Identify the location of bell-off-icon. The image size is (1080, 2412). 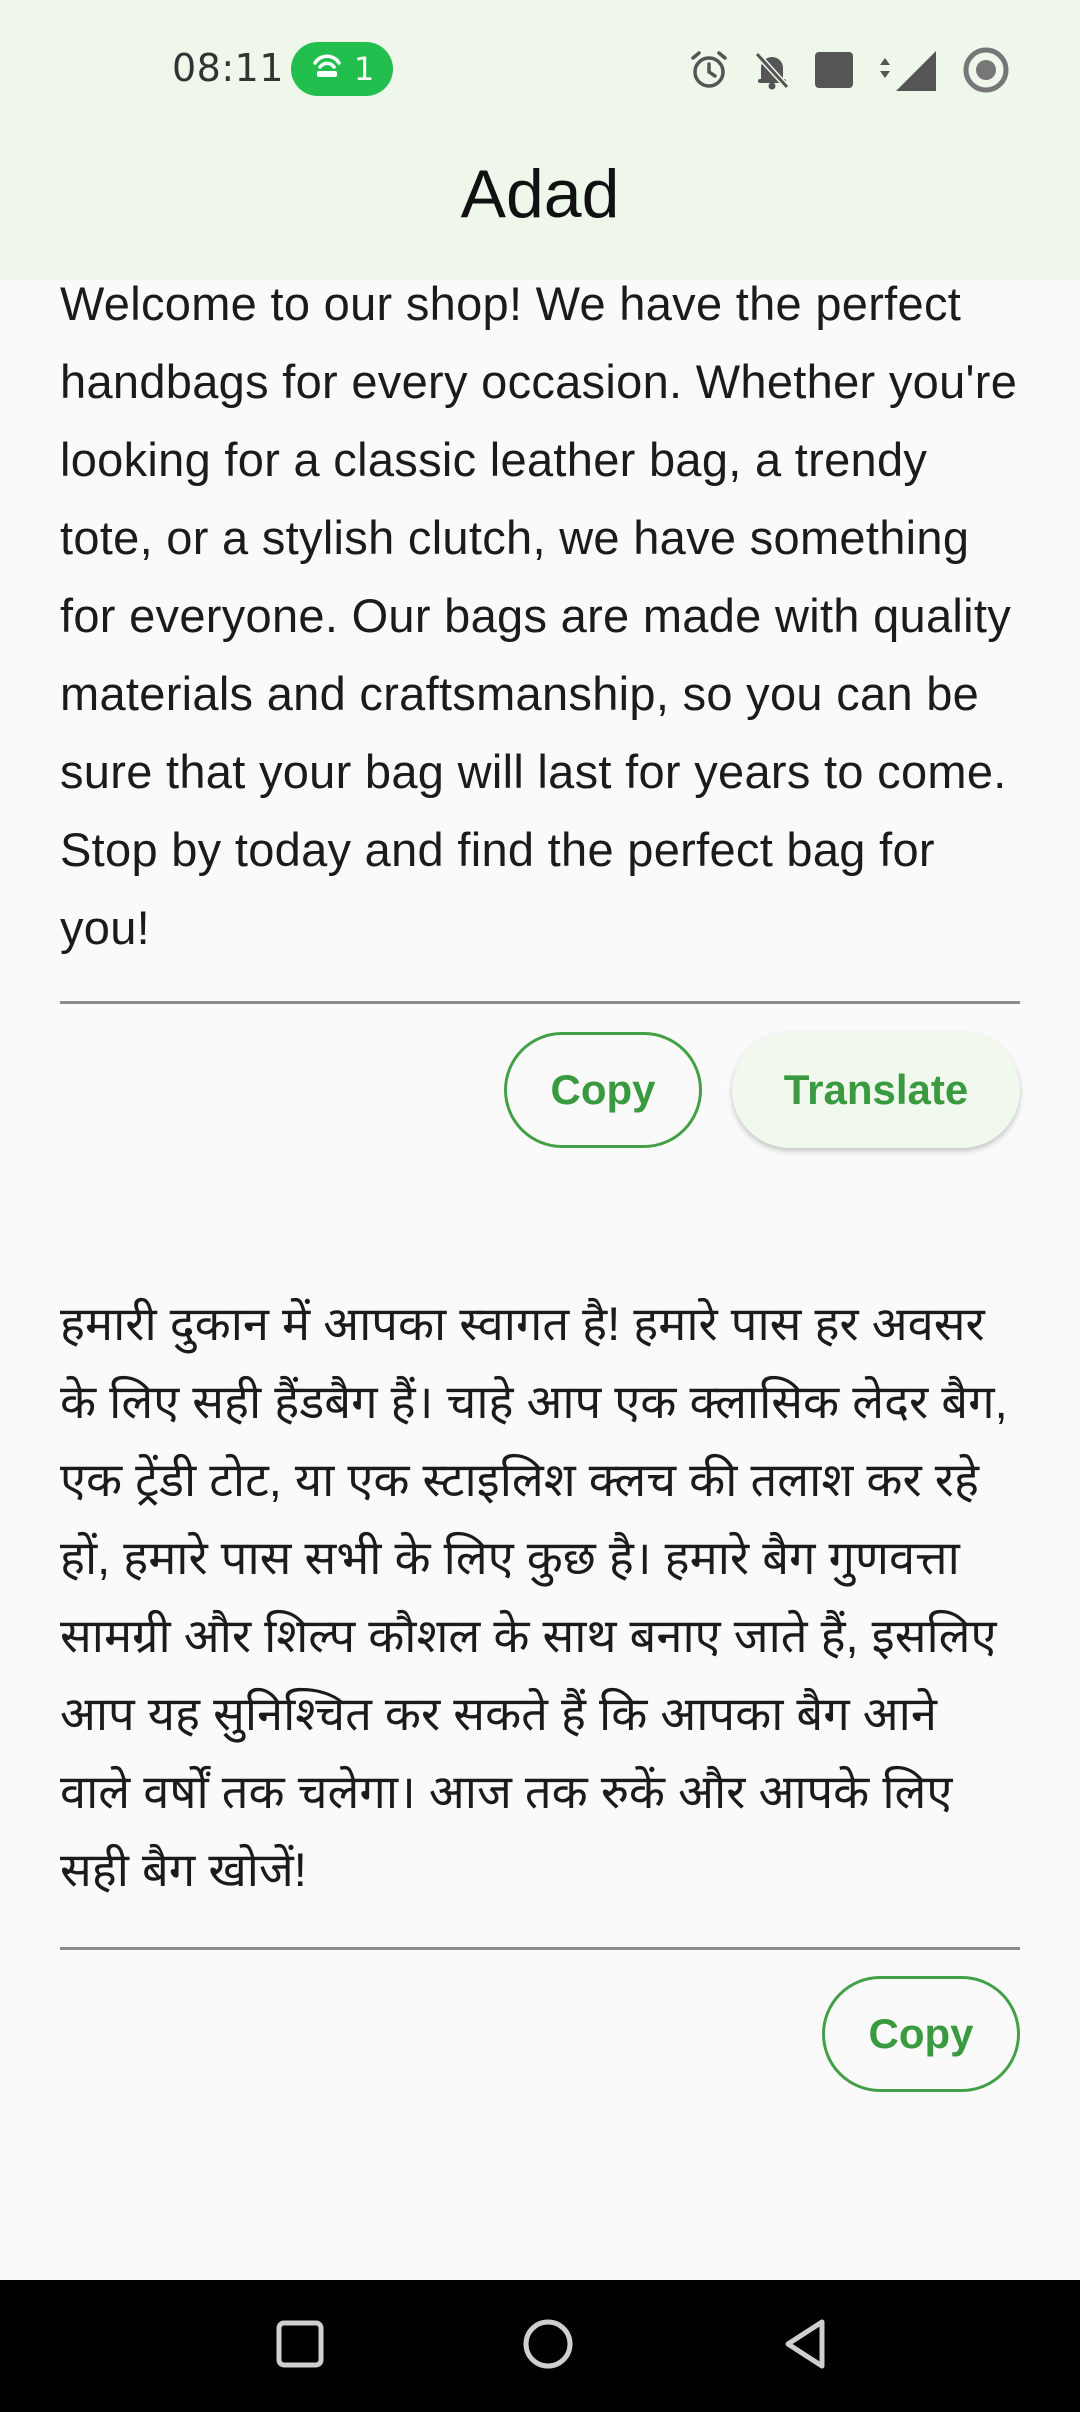
(772, 70).